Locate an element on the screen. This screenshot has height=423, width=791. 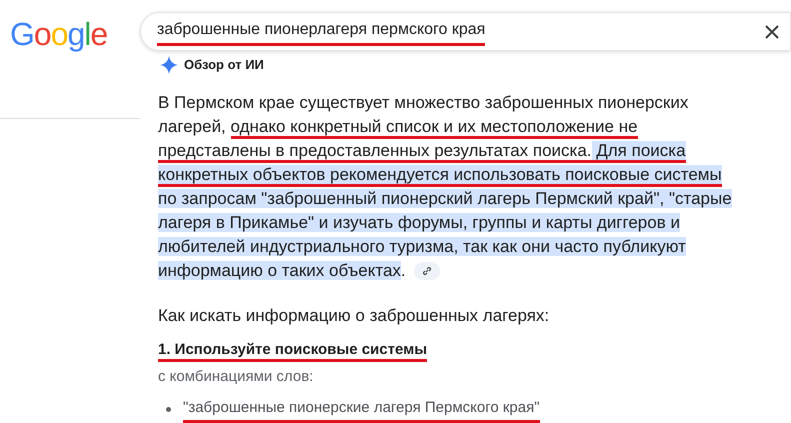
link-chip is located at coordinates (427, 271).